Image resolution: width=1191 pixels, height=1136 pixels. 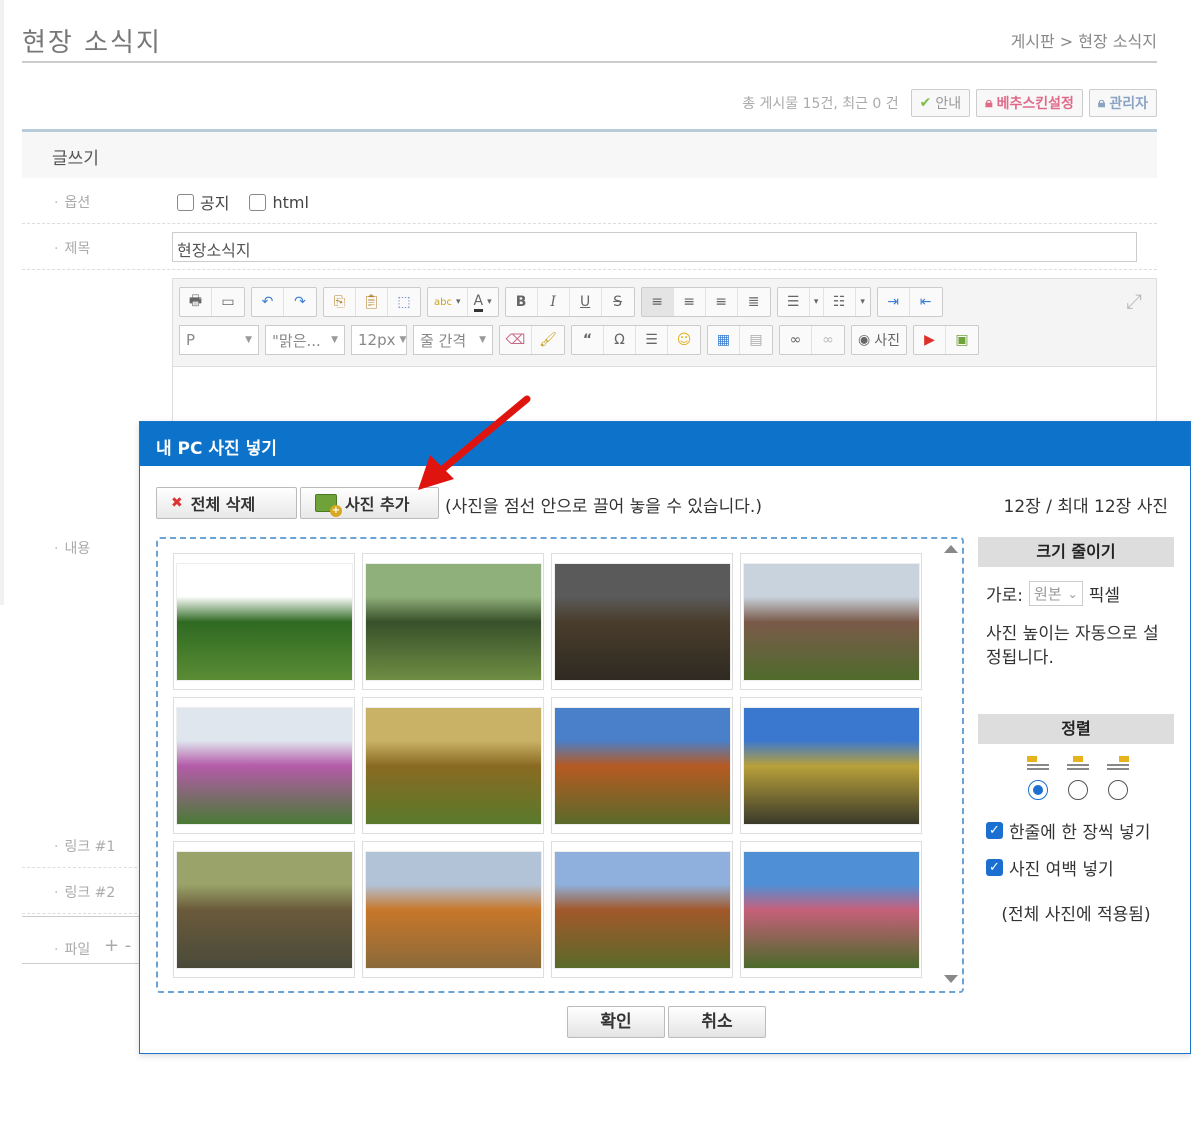 I want to click on html-checkbox: html, so click(x=279, y=202).